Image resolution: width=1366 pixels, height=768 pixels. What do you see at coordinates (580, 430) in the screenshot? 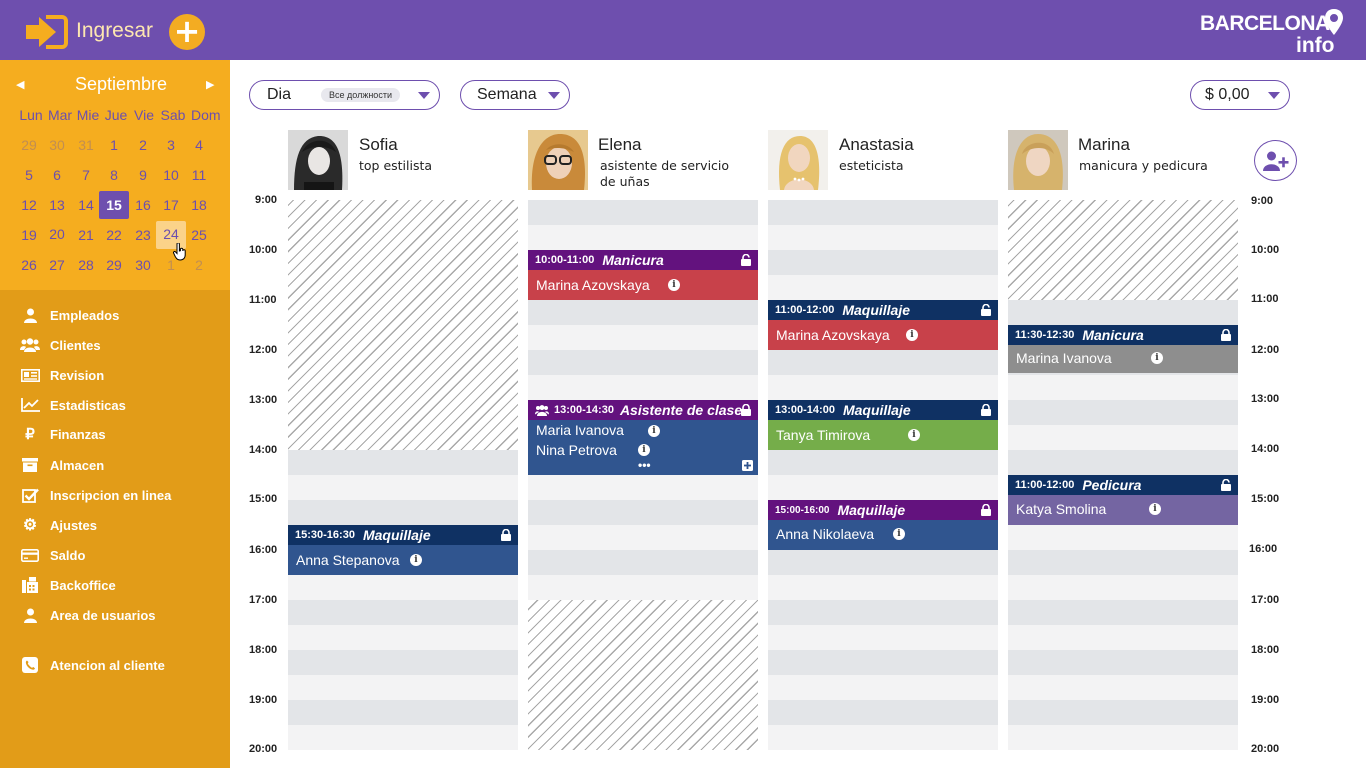
I see `client-name: Maria Ivanova` at bounding box center [580, 430].